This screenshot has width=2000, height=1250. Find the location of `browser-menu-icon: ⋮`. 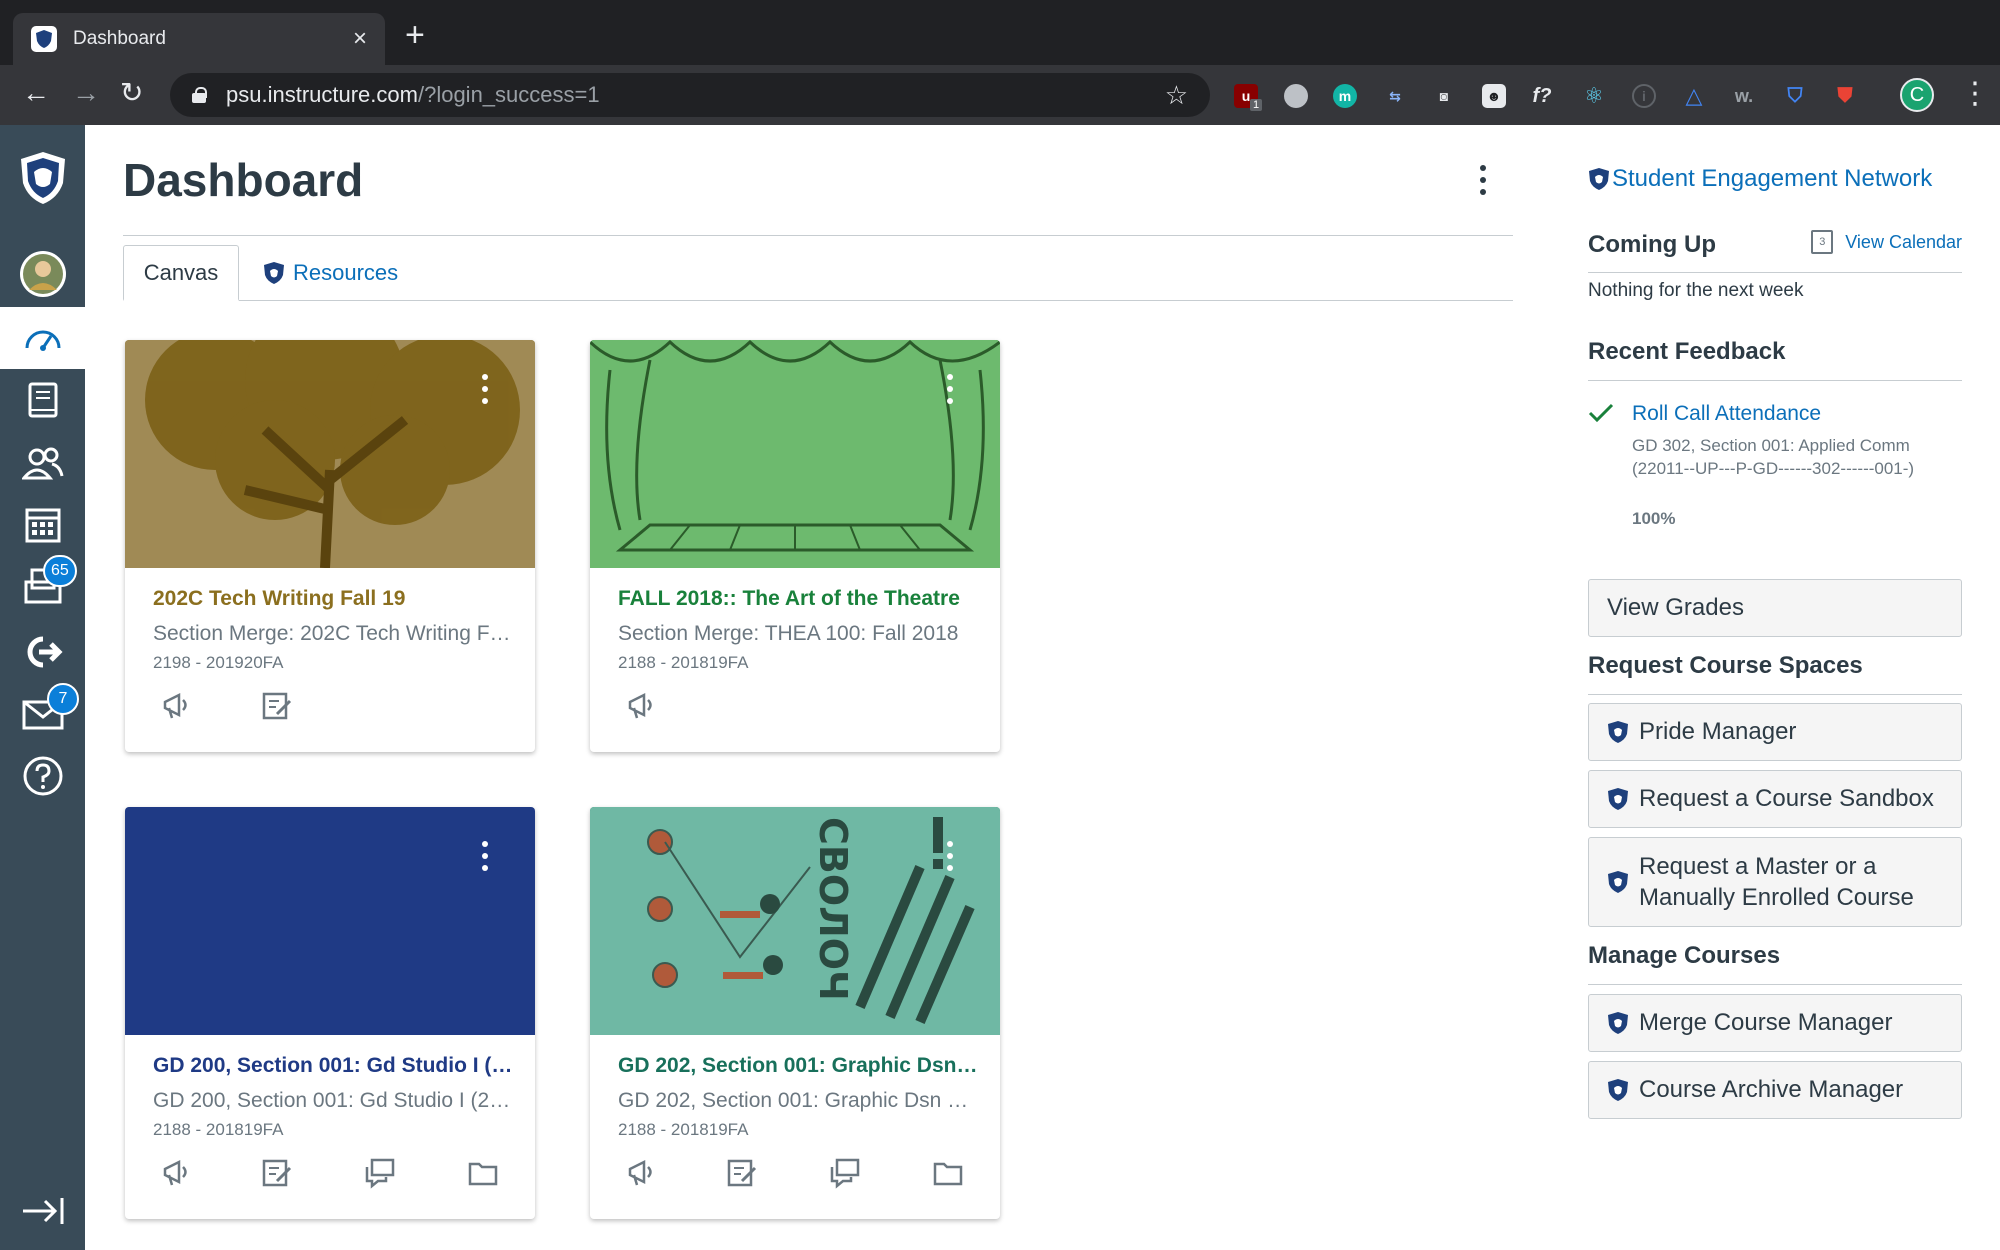

browser-menu-icon: ⋮ is located at coordinates (1975, 94).